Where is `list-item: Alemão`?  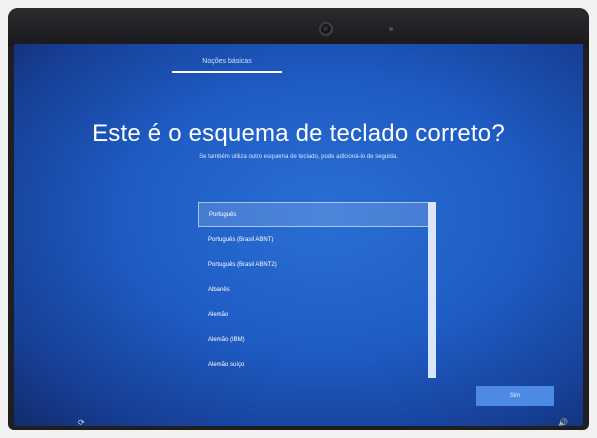 list-item: Alemão is located at coordinates (314, 314).